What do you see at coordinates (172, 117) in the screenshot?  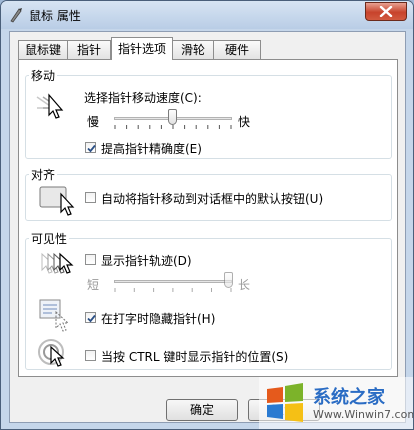 I see `speed-slider-thumb` at bounding box center [172, 117].